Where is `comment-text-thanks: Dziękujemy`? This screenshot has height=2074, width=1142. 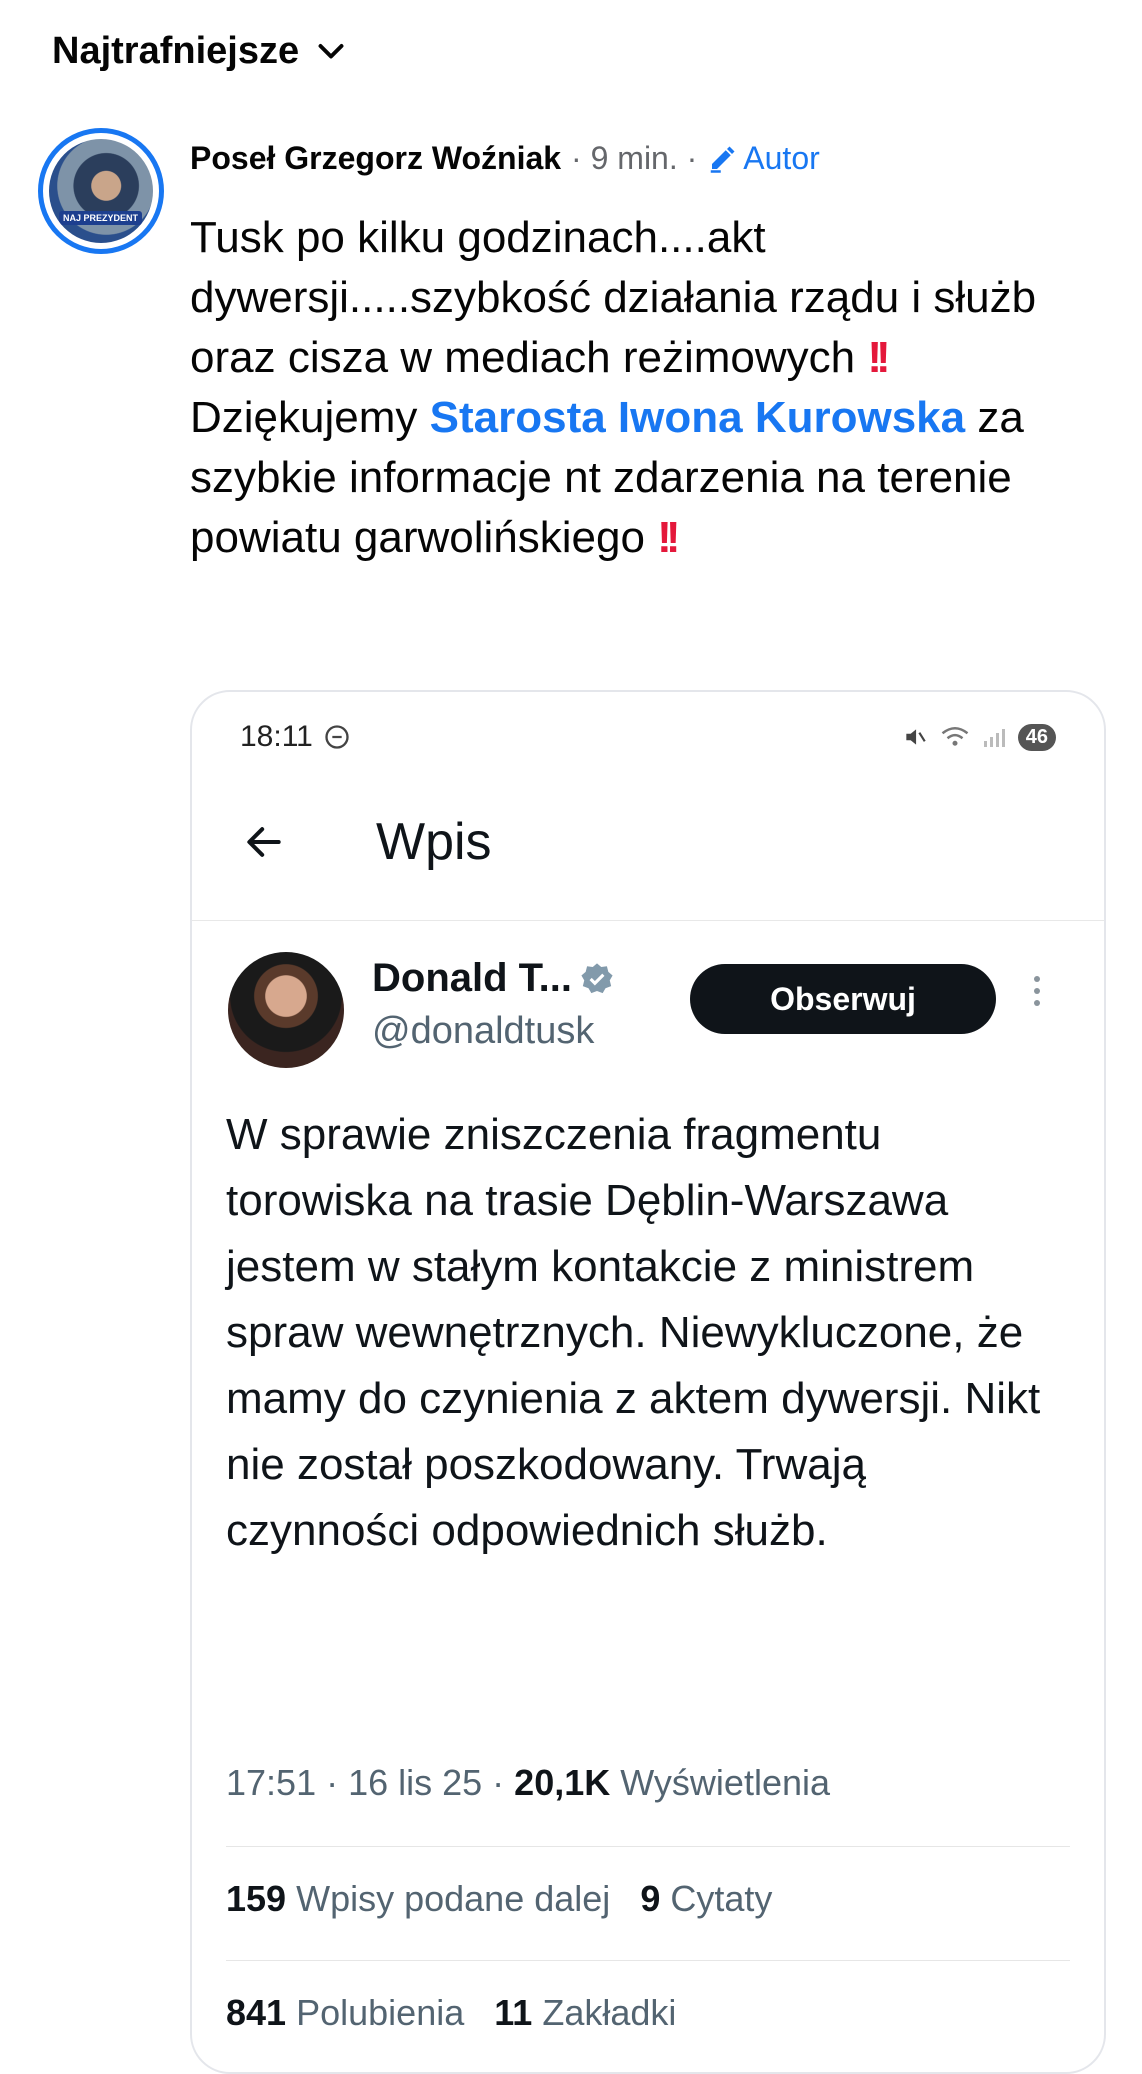
comment-text-thanks: Dziękujemy is located at coordinates (304, 417).